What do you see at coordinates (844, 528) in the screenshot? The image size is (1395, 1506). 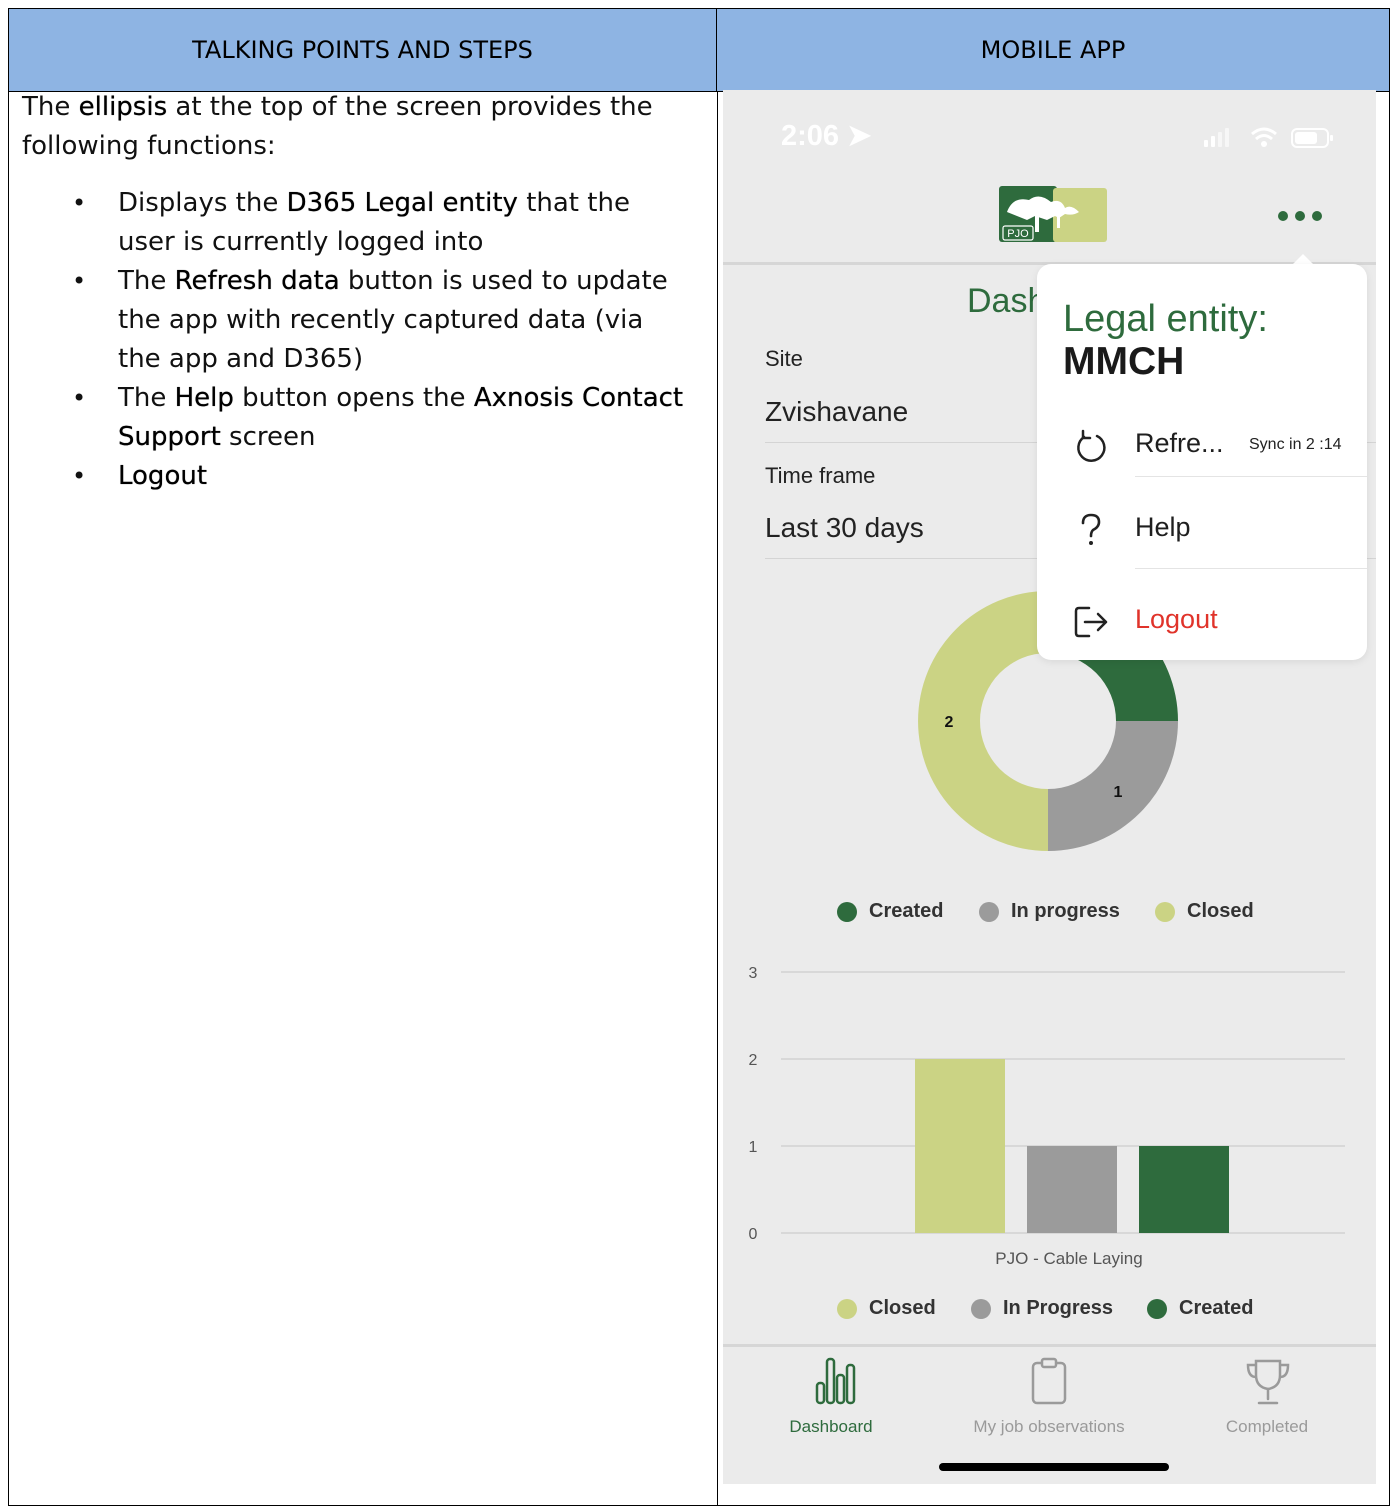 I see `timeframe-select: Last 30 days` at bounding box center [844, 528].